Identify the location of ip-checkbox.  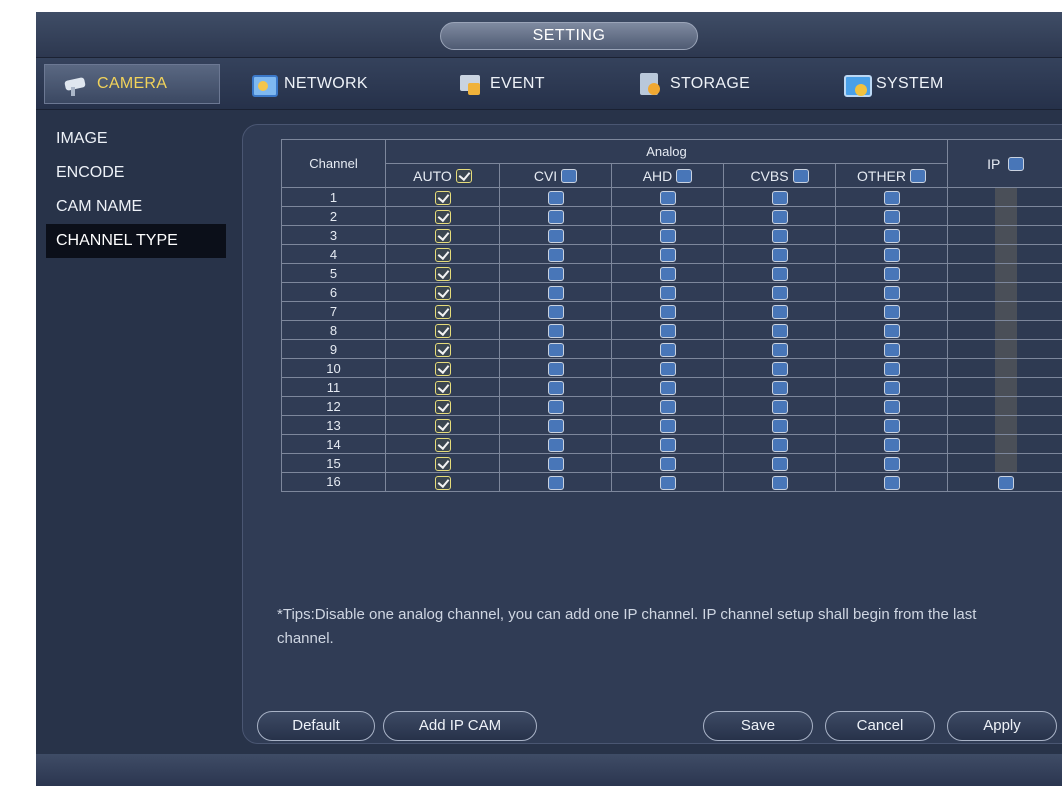
(1005, 482).